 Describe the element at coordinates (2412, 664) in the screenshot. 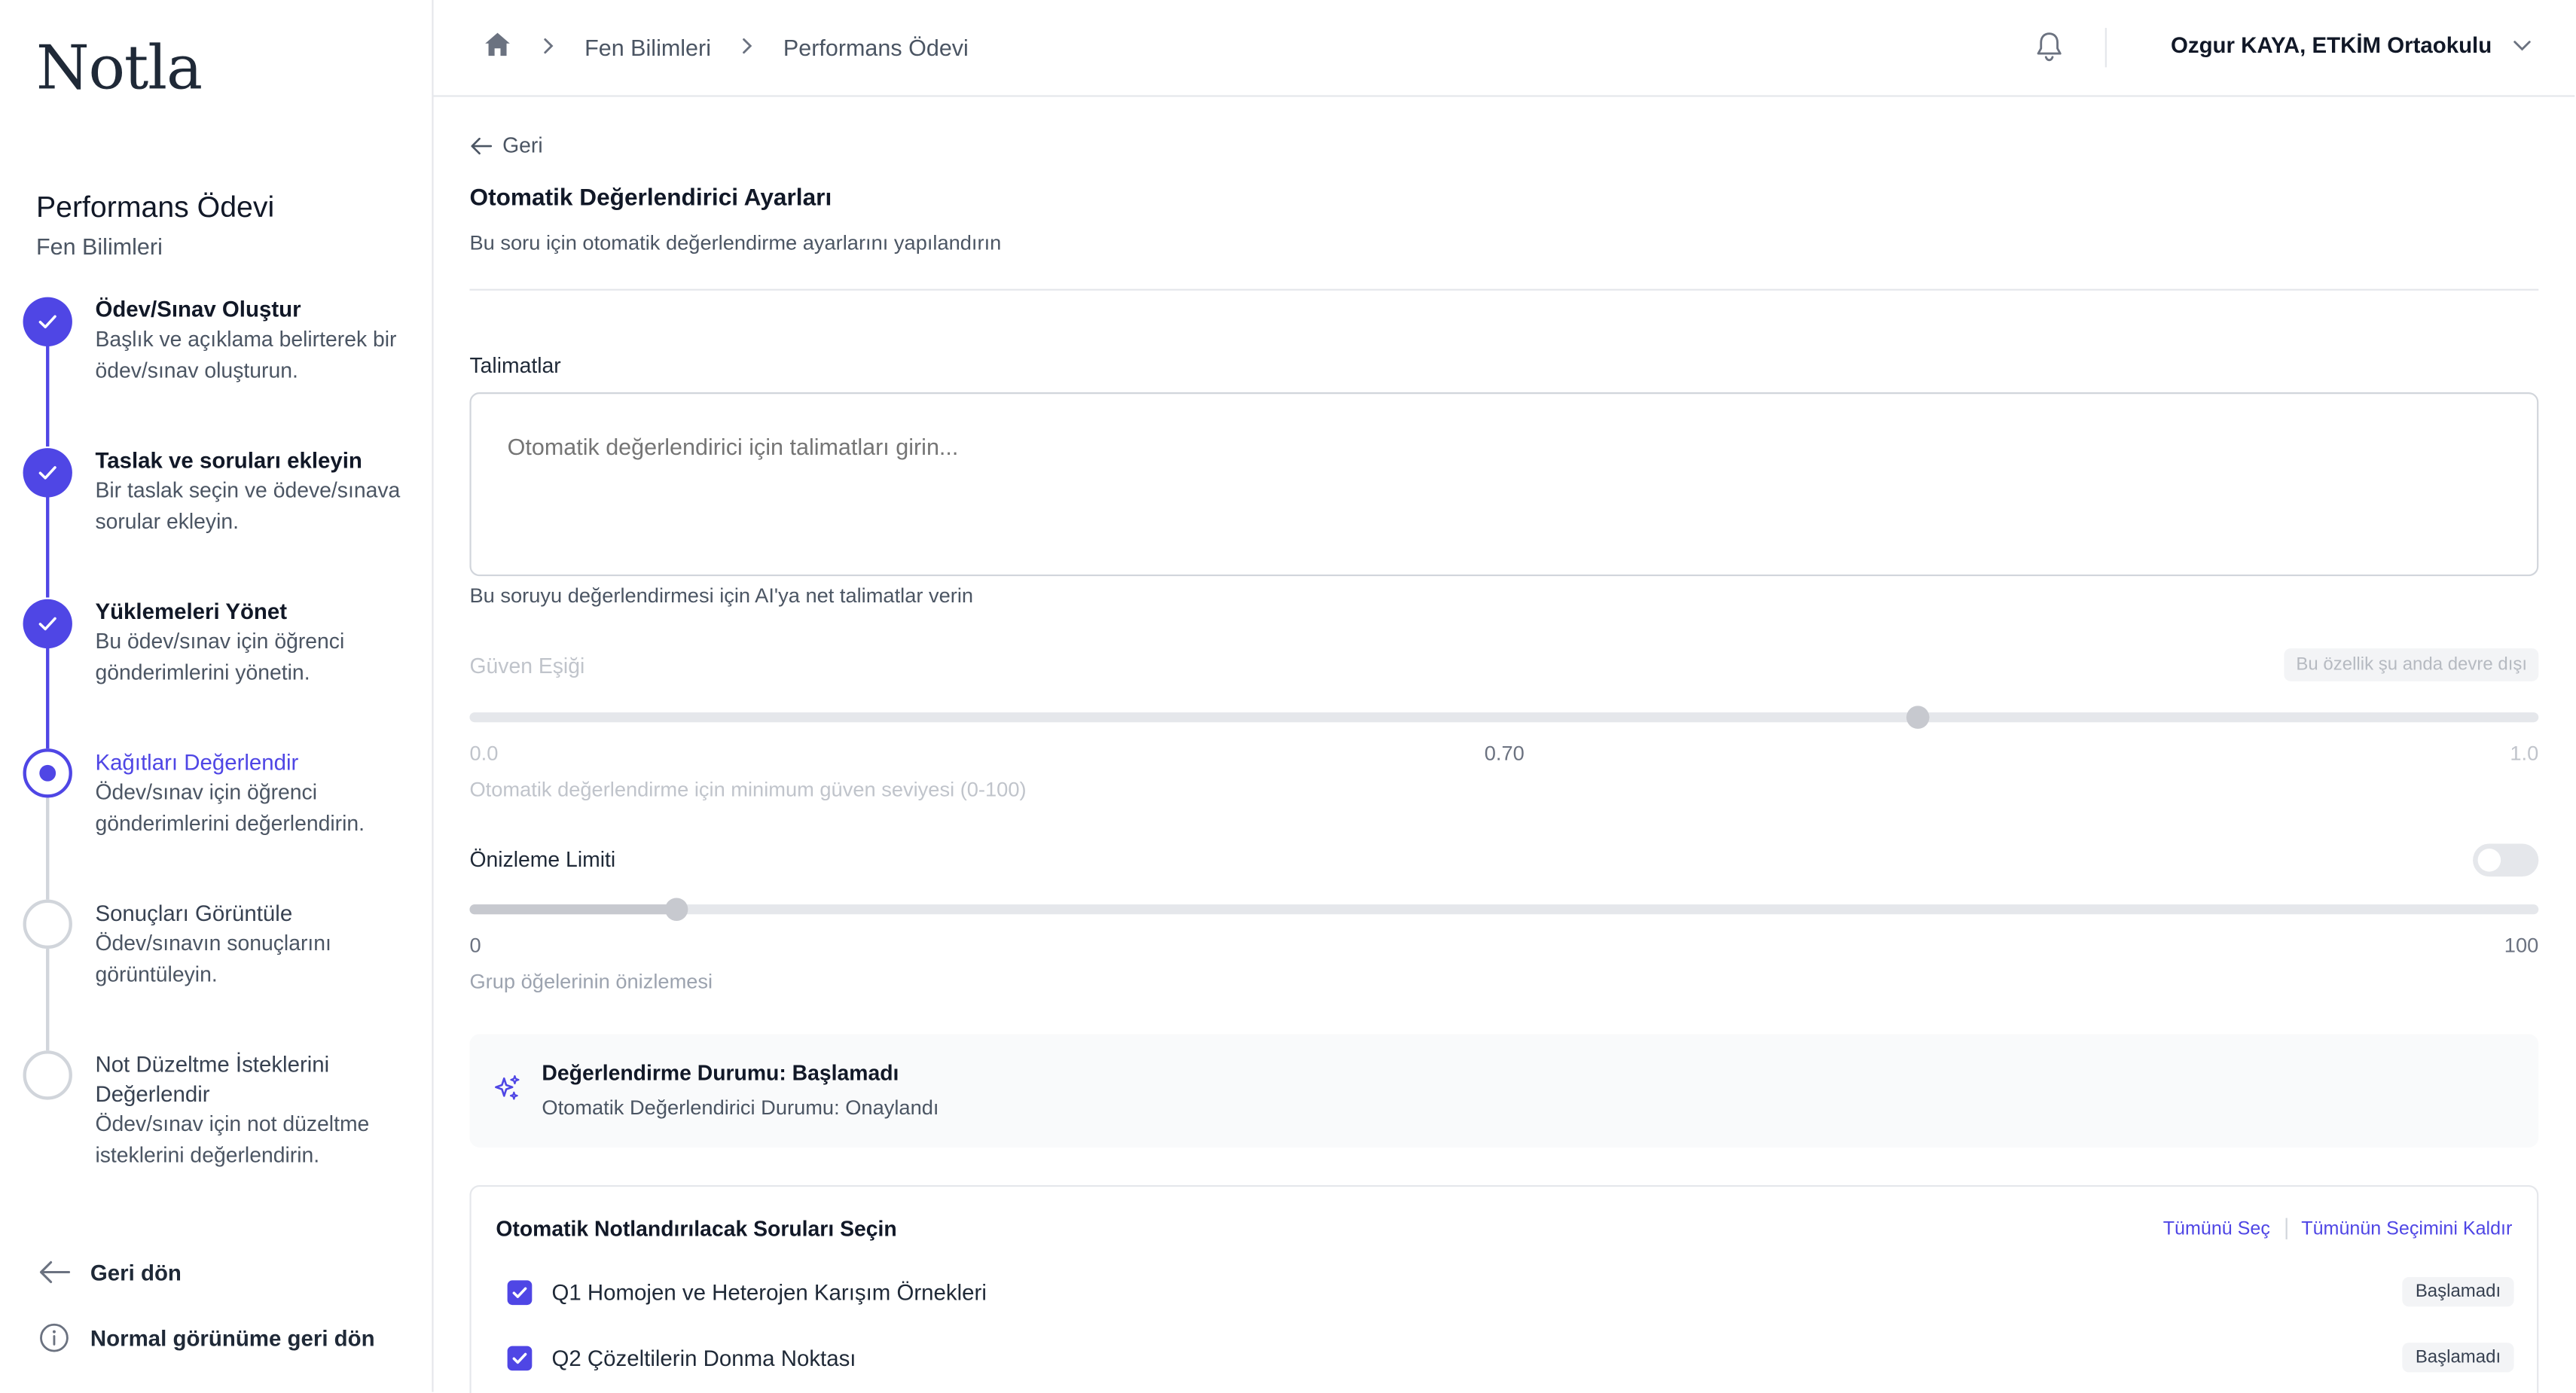

I see `disabled-badge: Bu özellik şu anda devre dışı` at that location.